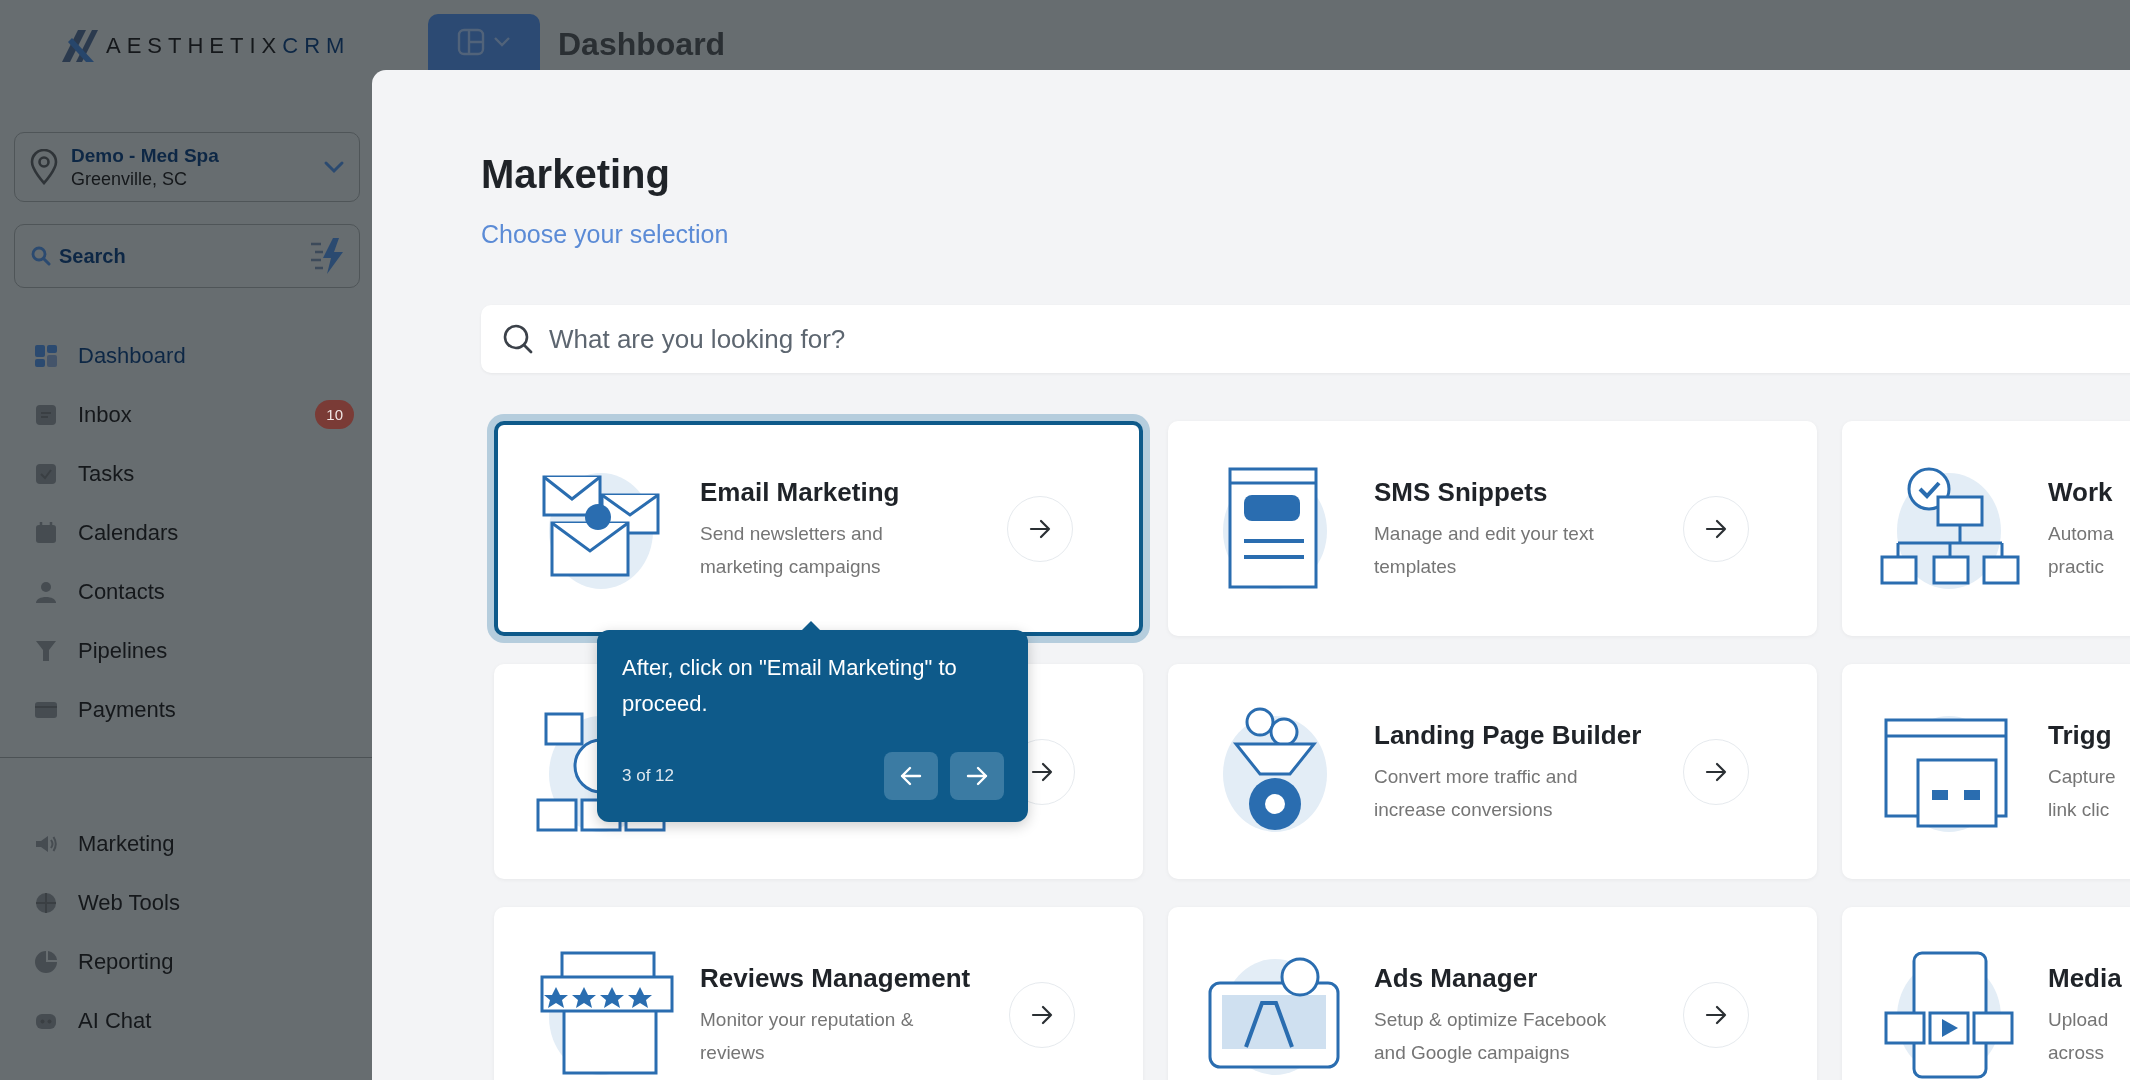 The height and width of the screenshot is (1080, 2130). What do you see at coordinates (1476, 793) in the screenshot?
I see `card-description: Convert more traffic and increase conversions` at bounding box center [1476, 793].